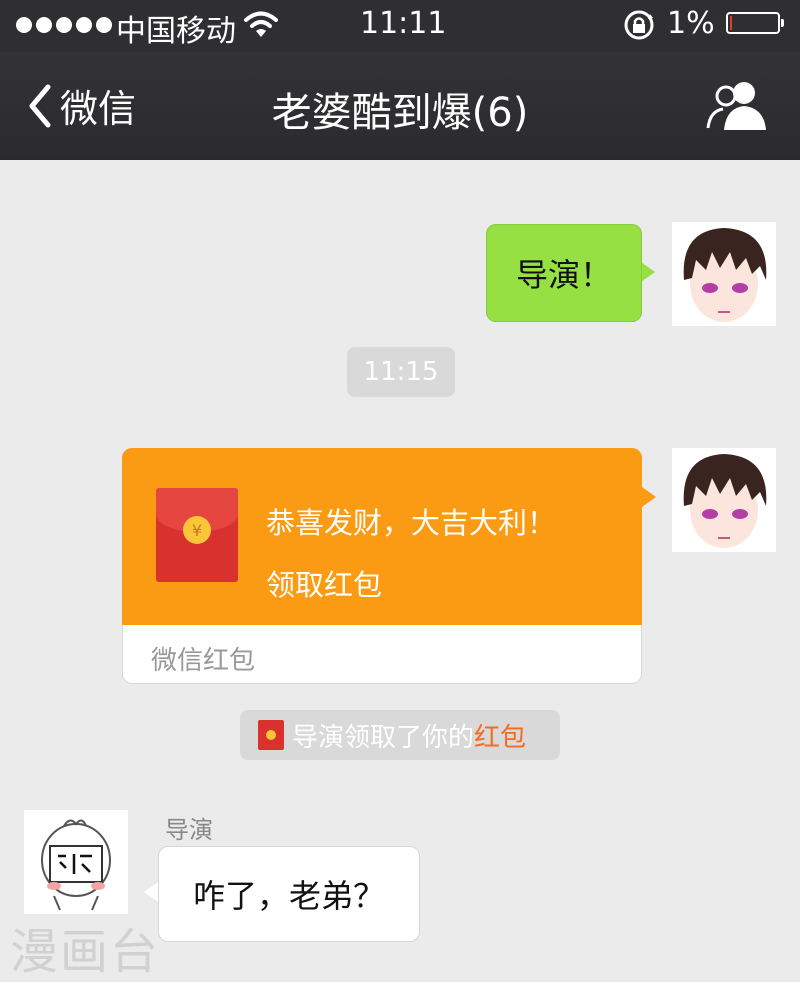  I want to click on carrier-name: 中国移动, so click(176, 31).